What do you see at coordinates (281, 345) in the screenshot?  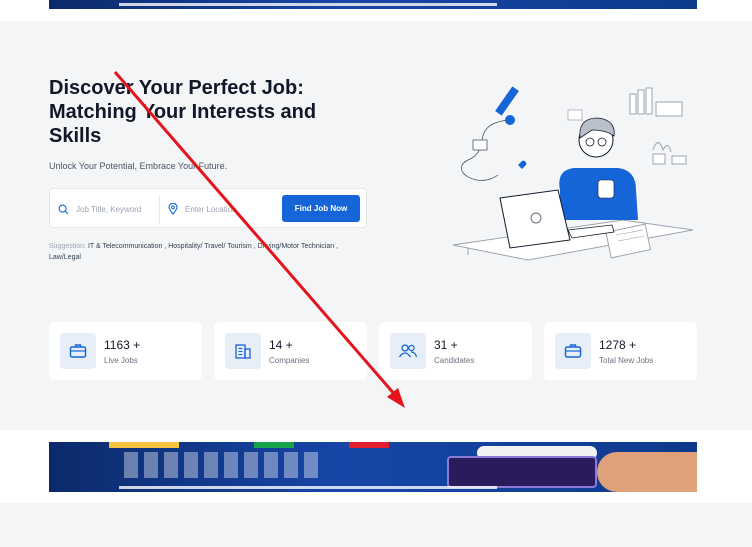 I see `stat-value: 14 +` at bounding box center [281, 345].